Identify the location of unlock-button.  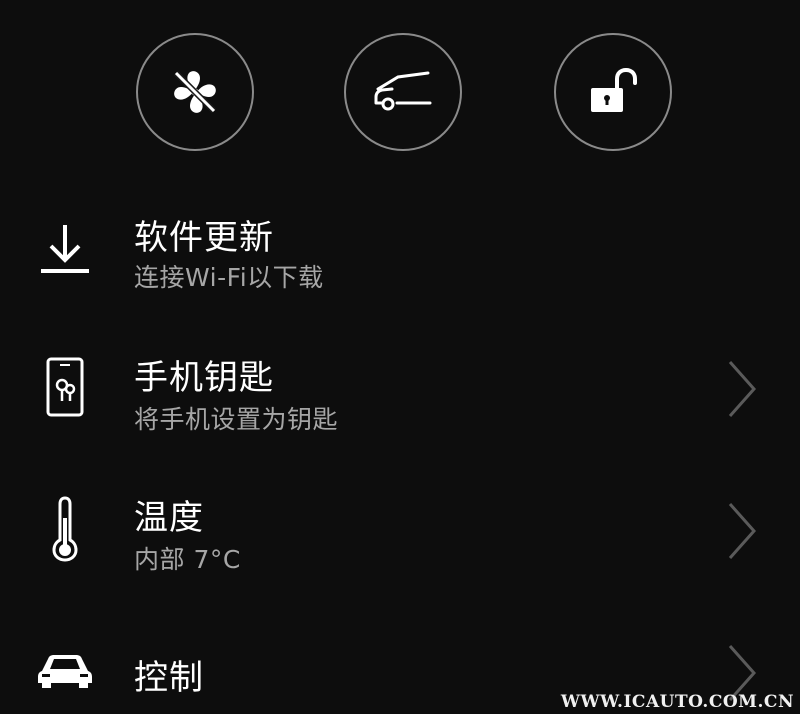
(613, 92).